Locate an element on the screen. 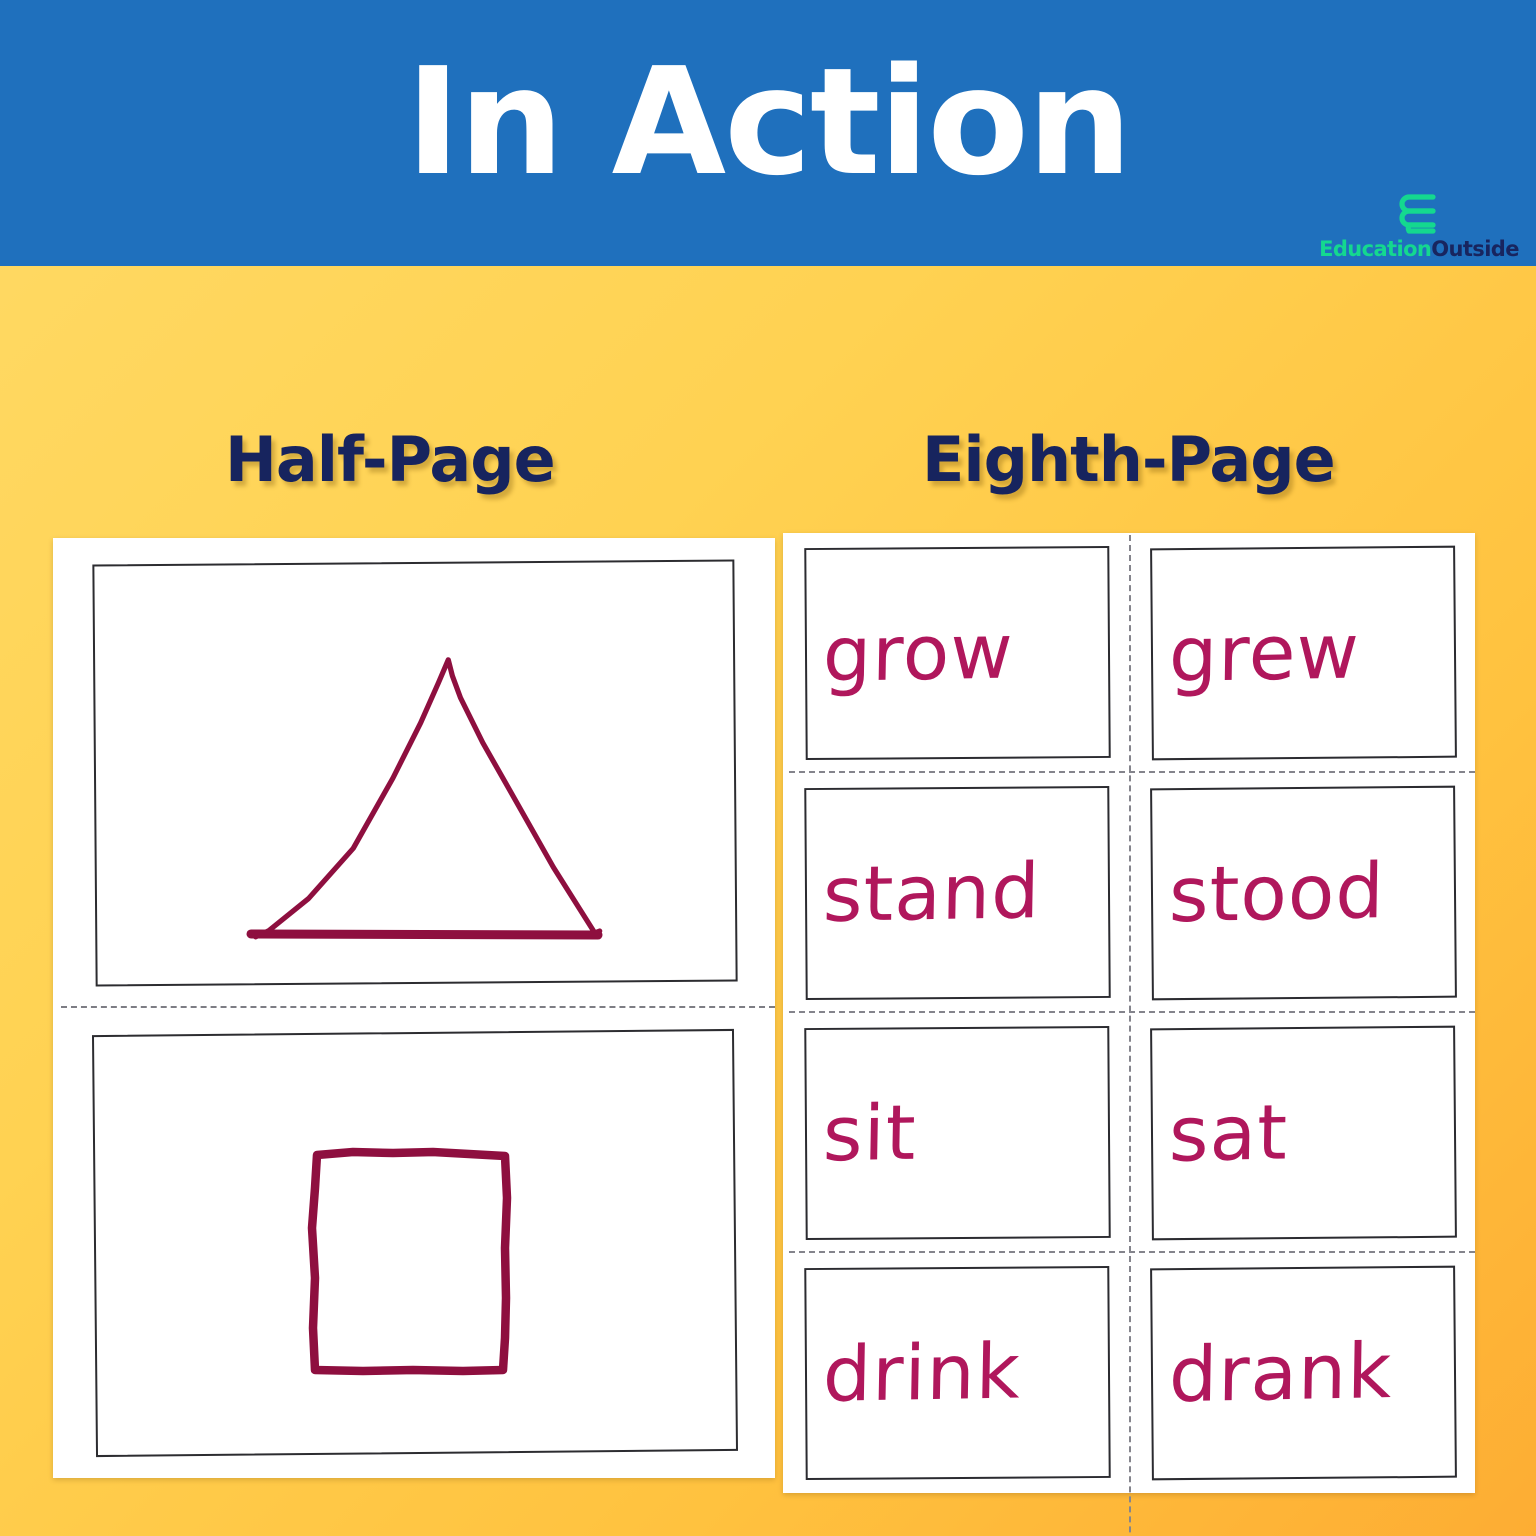  page-title: In Action is located at coordinates (769, 122).